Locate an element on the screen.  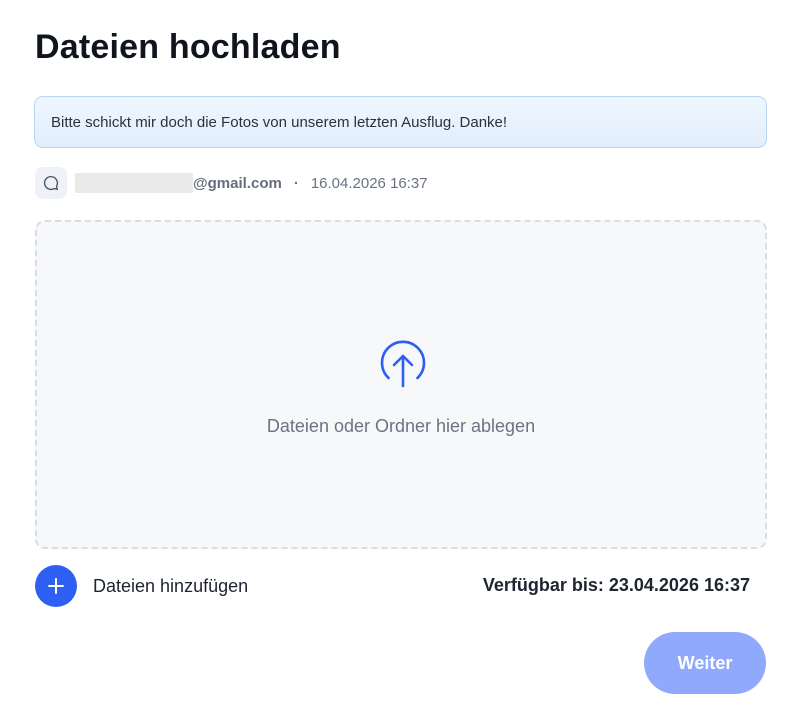
next-button: Weiter is located at coordinates (705, 663).